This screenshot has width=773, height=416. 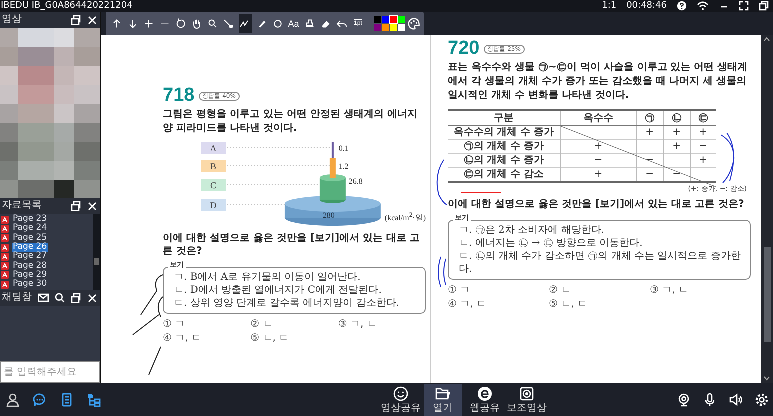 I want to click on column-header: ㉢, so click(x=703, y=118).